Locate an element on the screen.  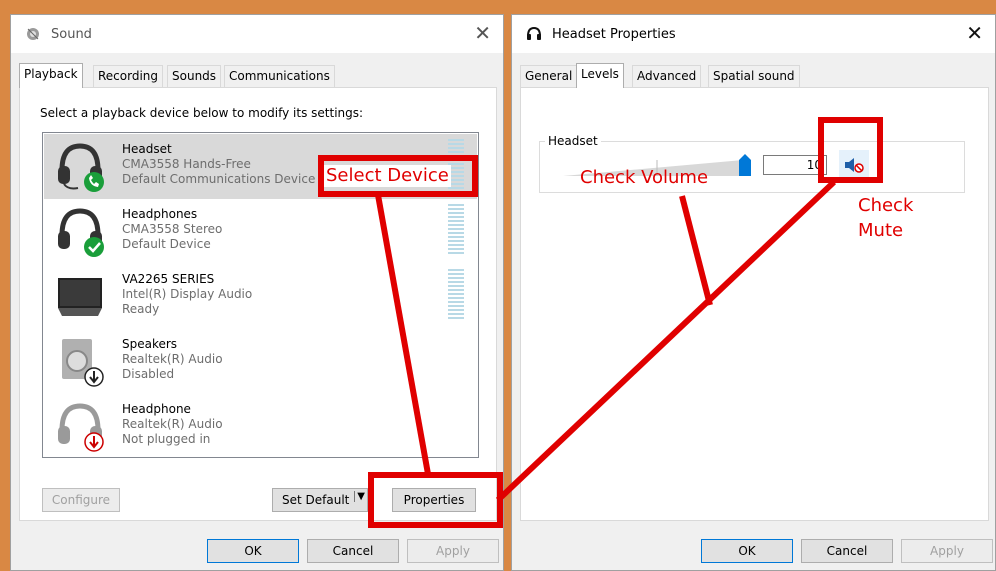
tab-label: Spatial sound is located at coordinates (754, 76).